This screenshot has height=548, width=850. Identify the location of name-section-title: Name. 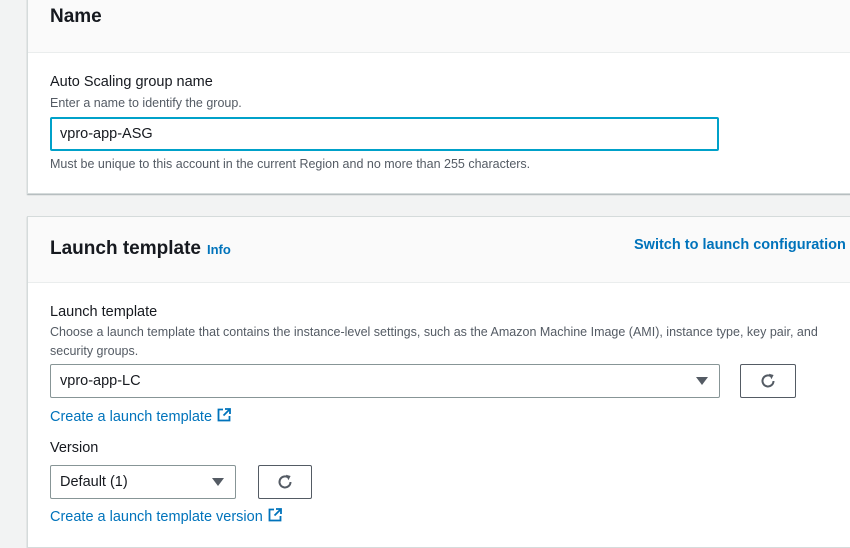
(76, 16).